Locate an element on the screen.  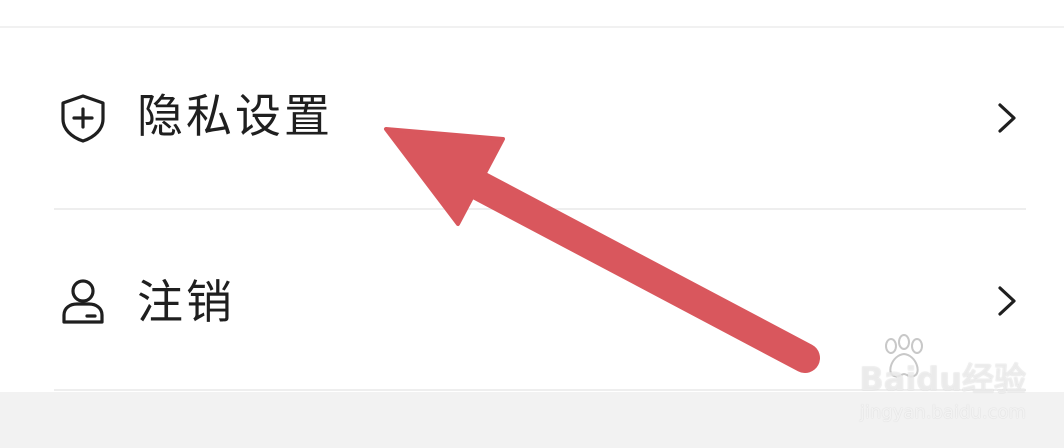
privacy-settings-label: 隐私设置 is located at coordinates (235, 116).